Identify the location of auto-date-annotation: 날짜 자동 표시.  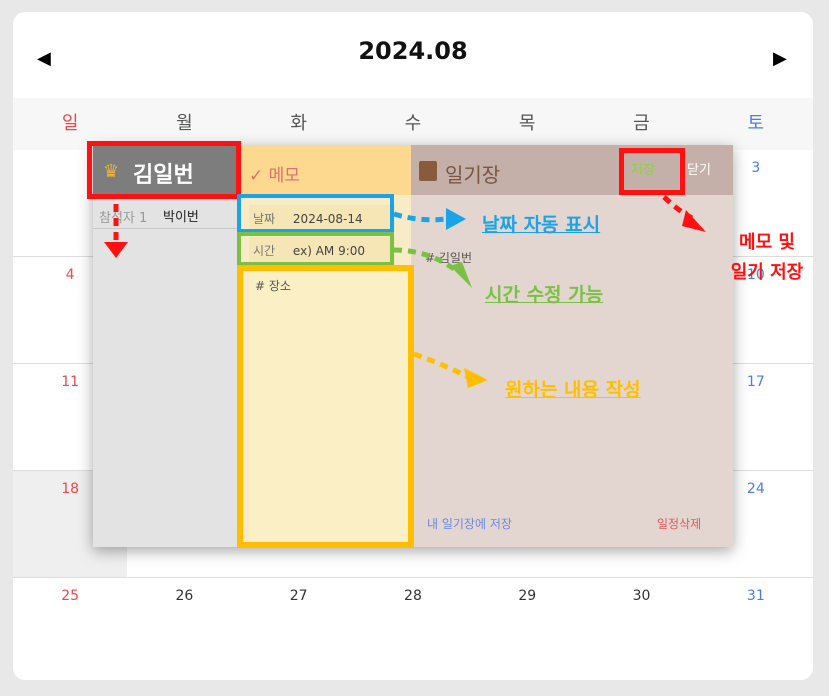
(541, 225).